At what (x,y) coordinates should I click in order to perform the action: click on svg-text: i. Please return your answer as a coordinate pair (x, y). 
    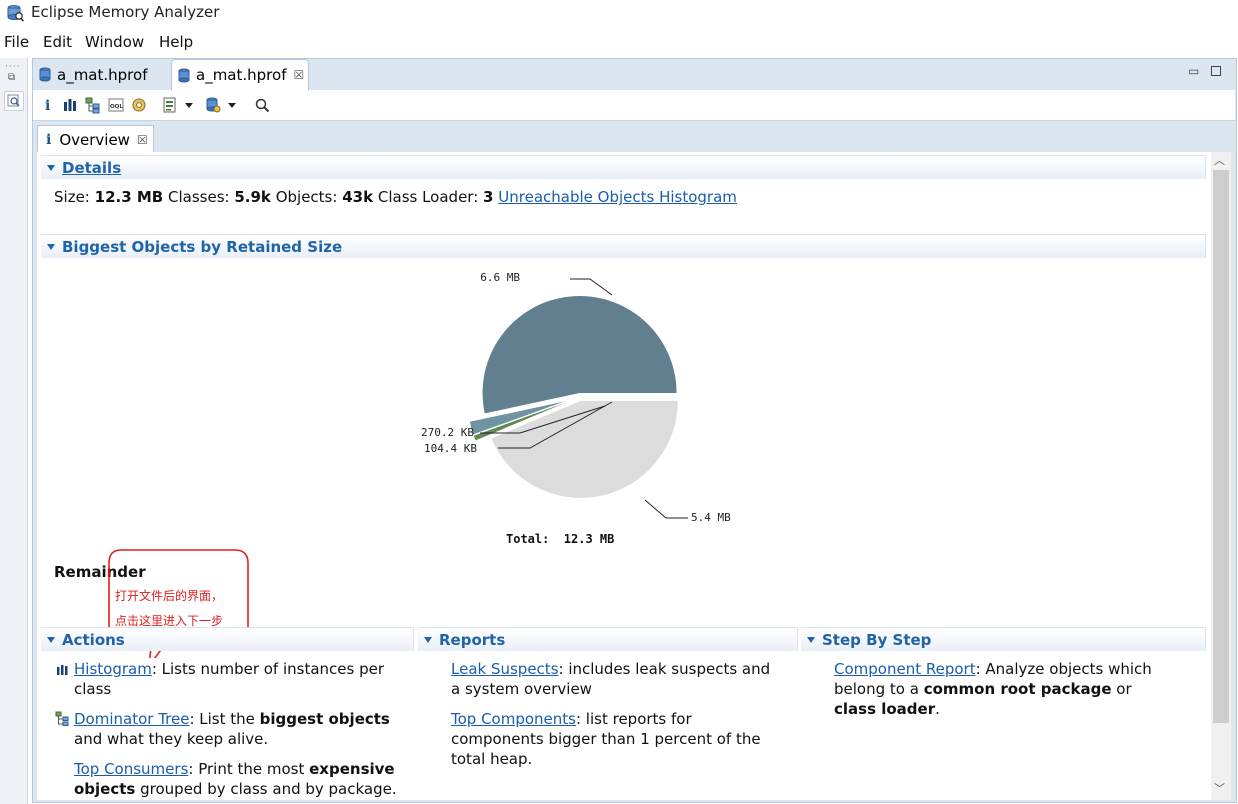
    Looking at the image, I should click on (47, 106).